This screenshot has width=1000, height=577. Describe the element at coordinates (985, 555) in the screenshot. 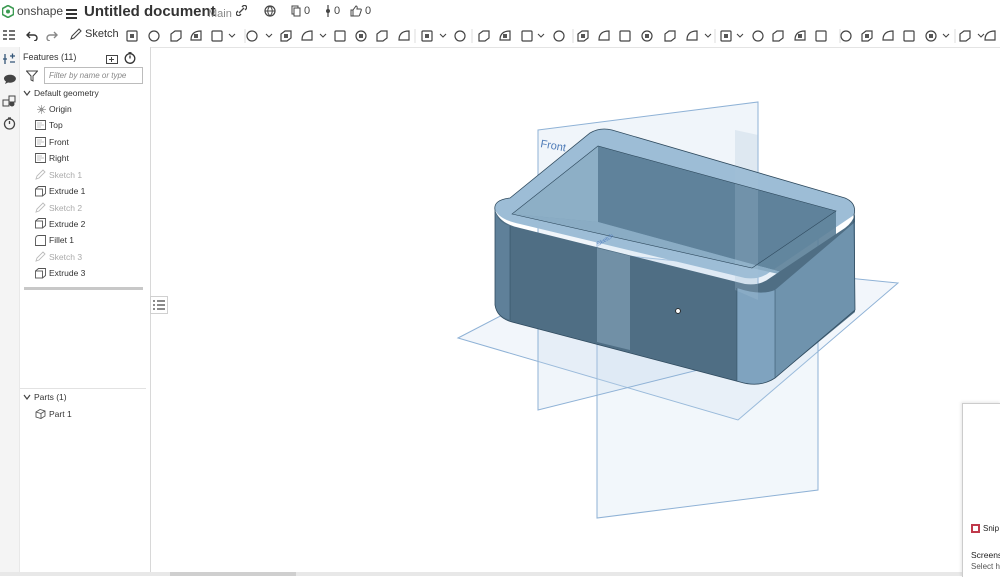

I see `snip-title: Screens` at that location.